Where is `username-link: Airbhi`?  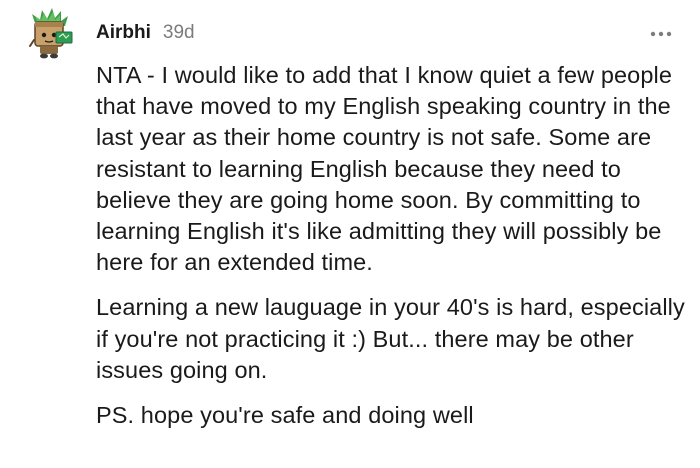 username-link: Airbhi is located at coordinates (123, 33).